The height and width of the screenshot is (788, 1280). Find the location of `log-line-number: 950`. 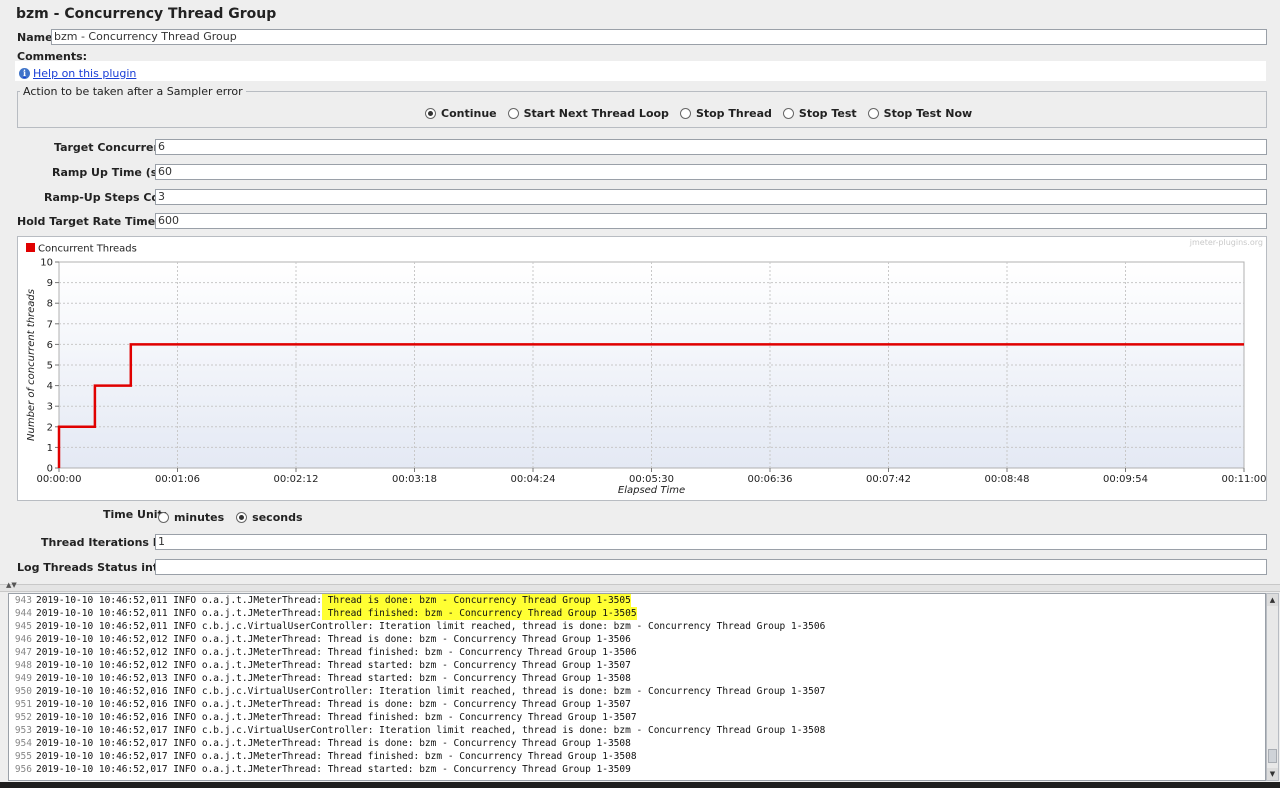

log-line-number: 950 is located at coordinates (23, 691).